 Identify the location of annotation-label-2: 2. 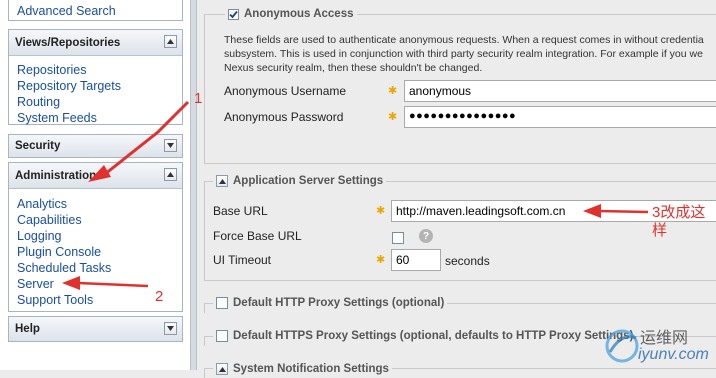
(159, 296).